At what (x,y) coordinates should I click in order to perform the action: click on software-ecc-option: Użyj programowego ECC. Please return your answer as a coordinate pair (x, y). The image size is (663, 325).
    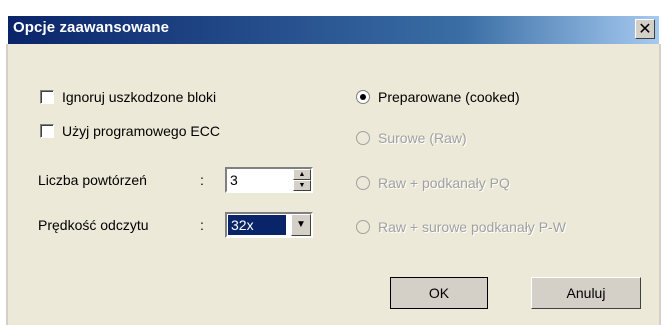
    Looking at the image, I should click on (130, 131).